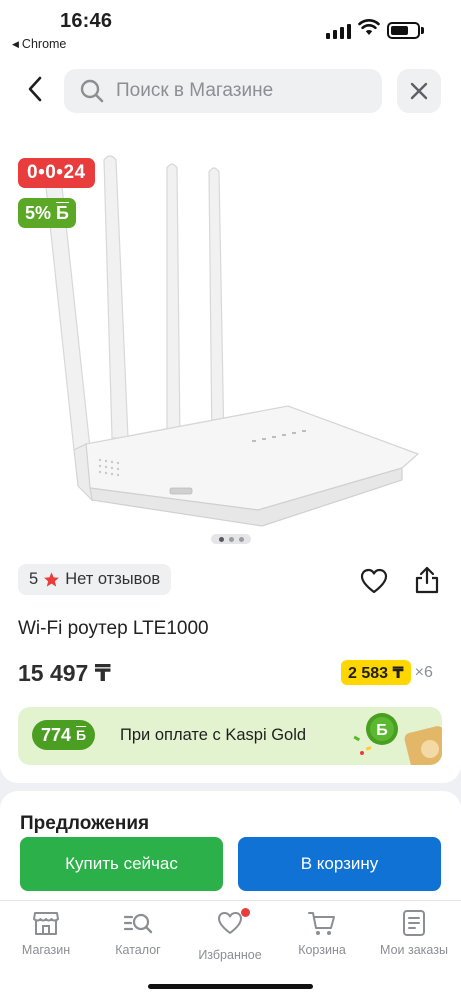  Describe the element at coordinates (339, 864) in the screenshot. I see `add-to-cart-button: В корзину` at that location.